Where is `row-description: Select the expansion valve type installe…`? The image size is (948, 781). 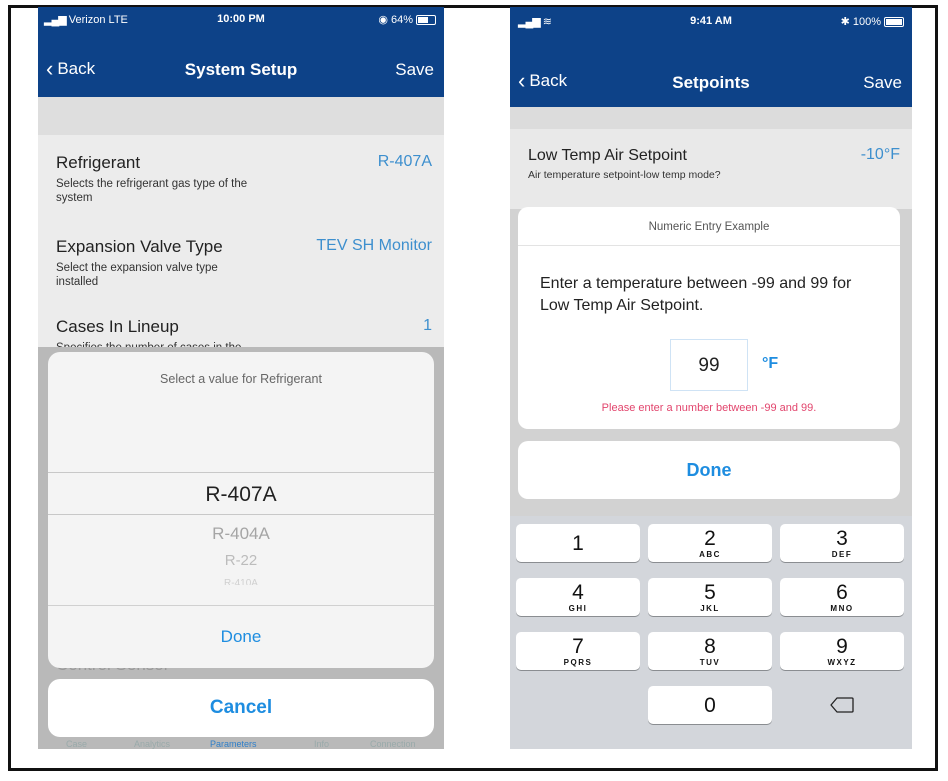 row-description: Select the expansion valve type installe… is located at coordinates (137, 275).